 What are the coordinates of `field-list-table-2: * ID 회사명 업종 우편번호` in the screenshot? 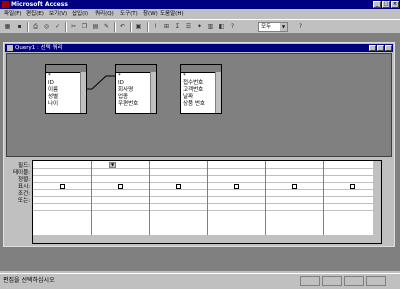 It's located at (136, 89).